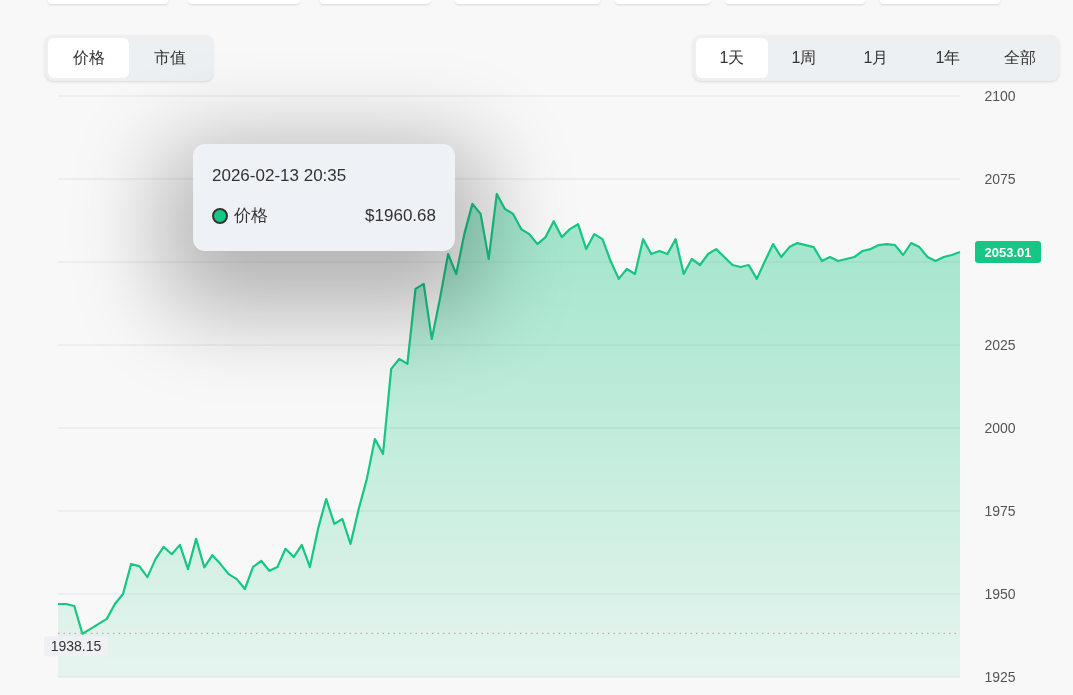 Image resolution: width=1073 pixels, height=695 pixels. I want to click on tooltip-time: 2026-02-13 20:35, so click(280, 176).